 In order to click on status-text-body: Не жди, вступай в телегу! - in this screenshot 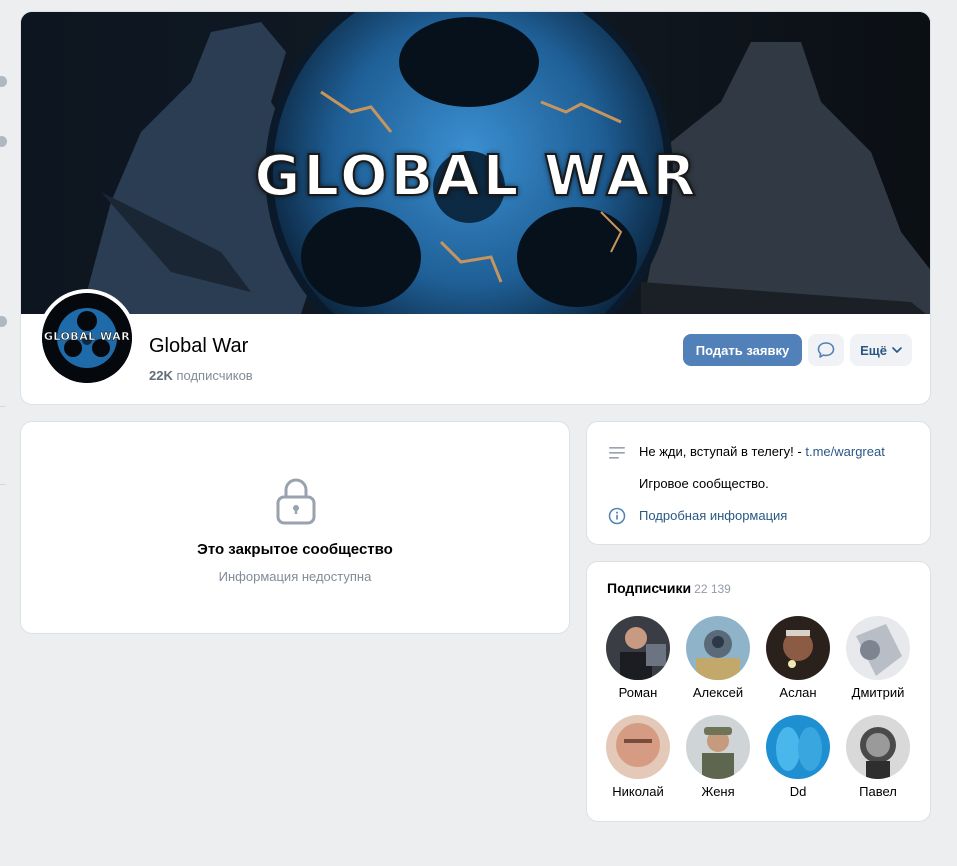, I will do `click(722, 451)`.